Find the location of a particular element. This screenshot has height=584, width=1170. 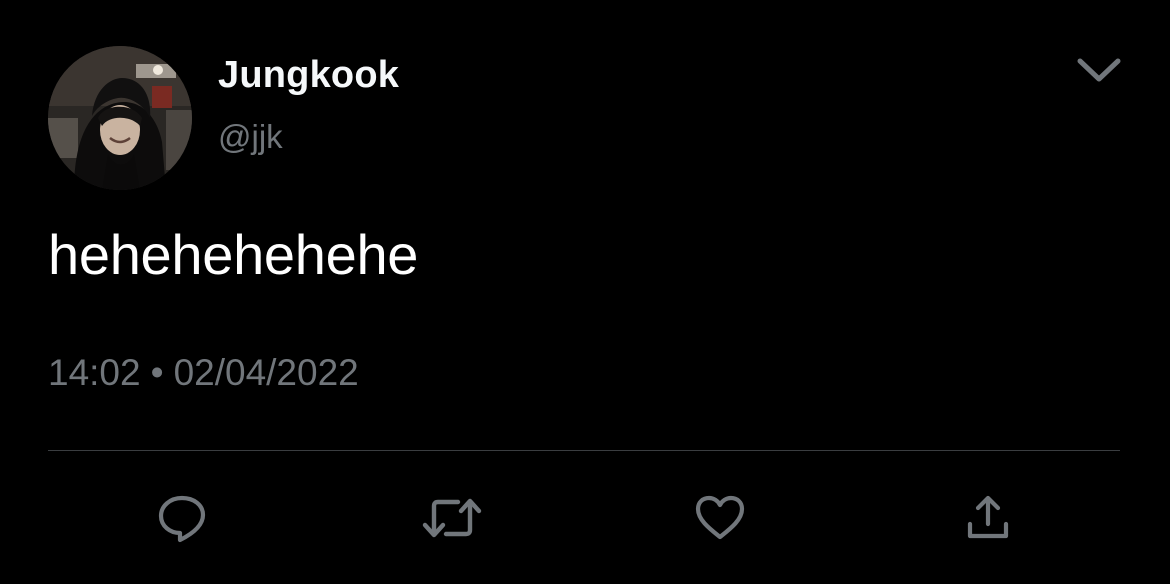

retweet-button is located at coordinates (452, 518).